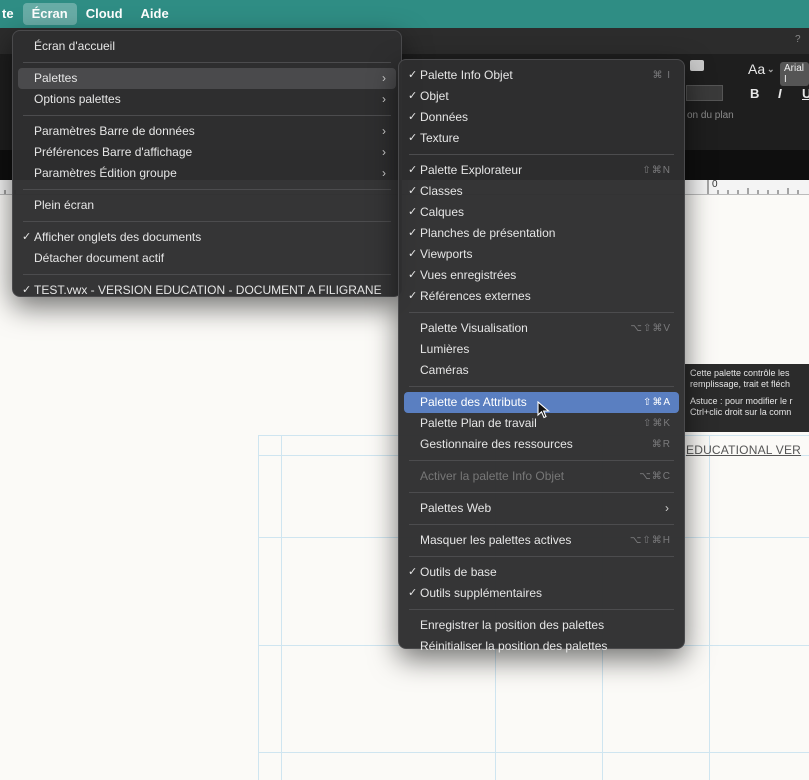 The image size is (809, 780). I want to click on menu-item-label: Calques, so click(442, 212).